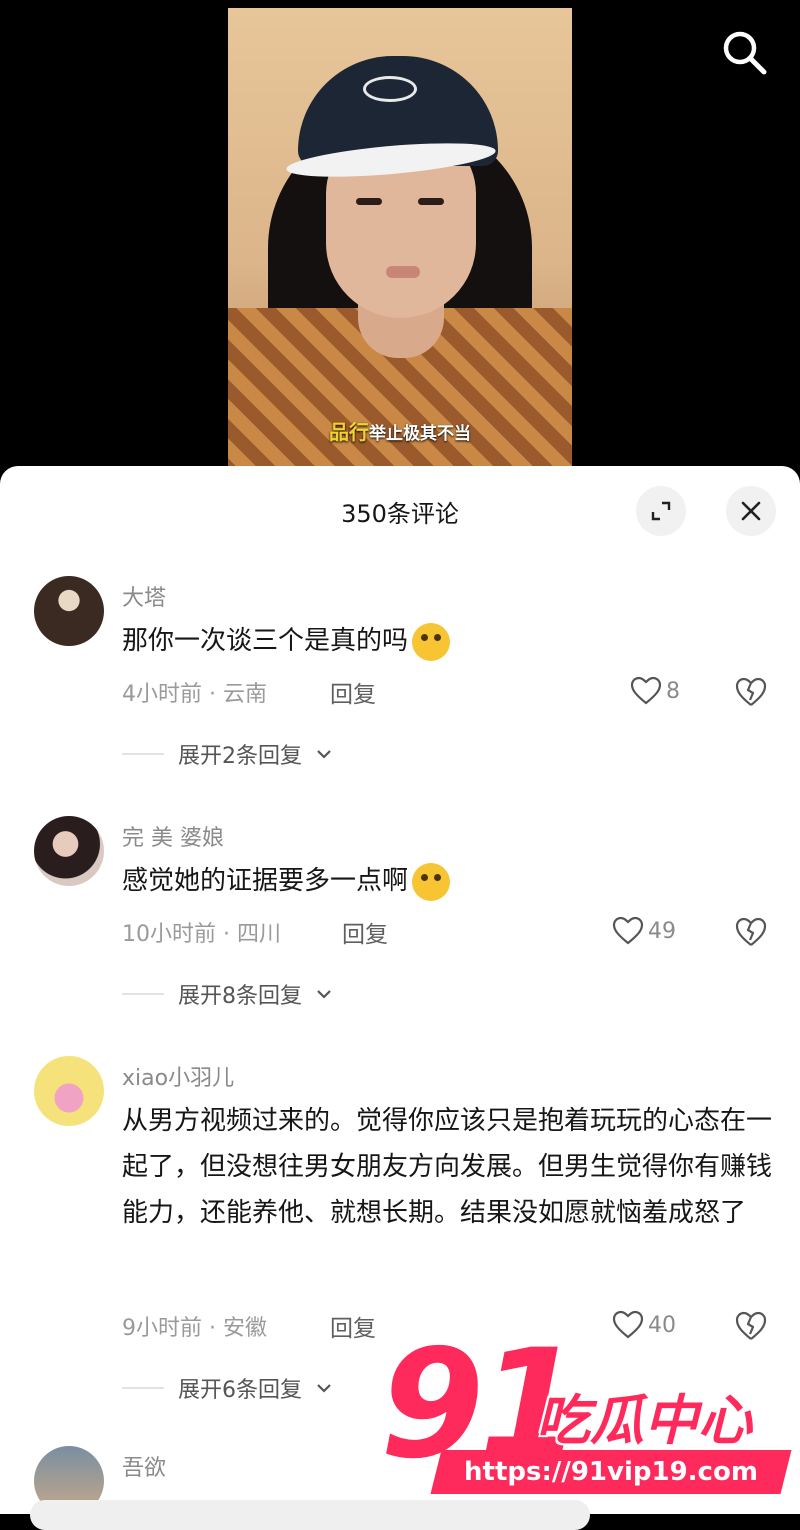  I want to click on cap-logo, so click(390, 89).